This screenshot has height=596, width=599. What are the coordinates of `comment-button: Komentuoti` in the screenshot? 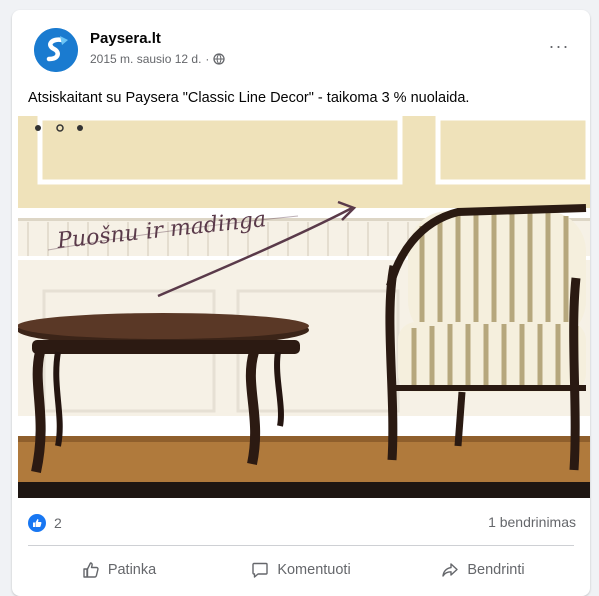 It's located at (301, 570).